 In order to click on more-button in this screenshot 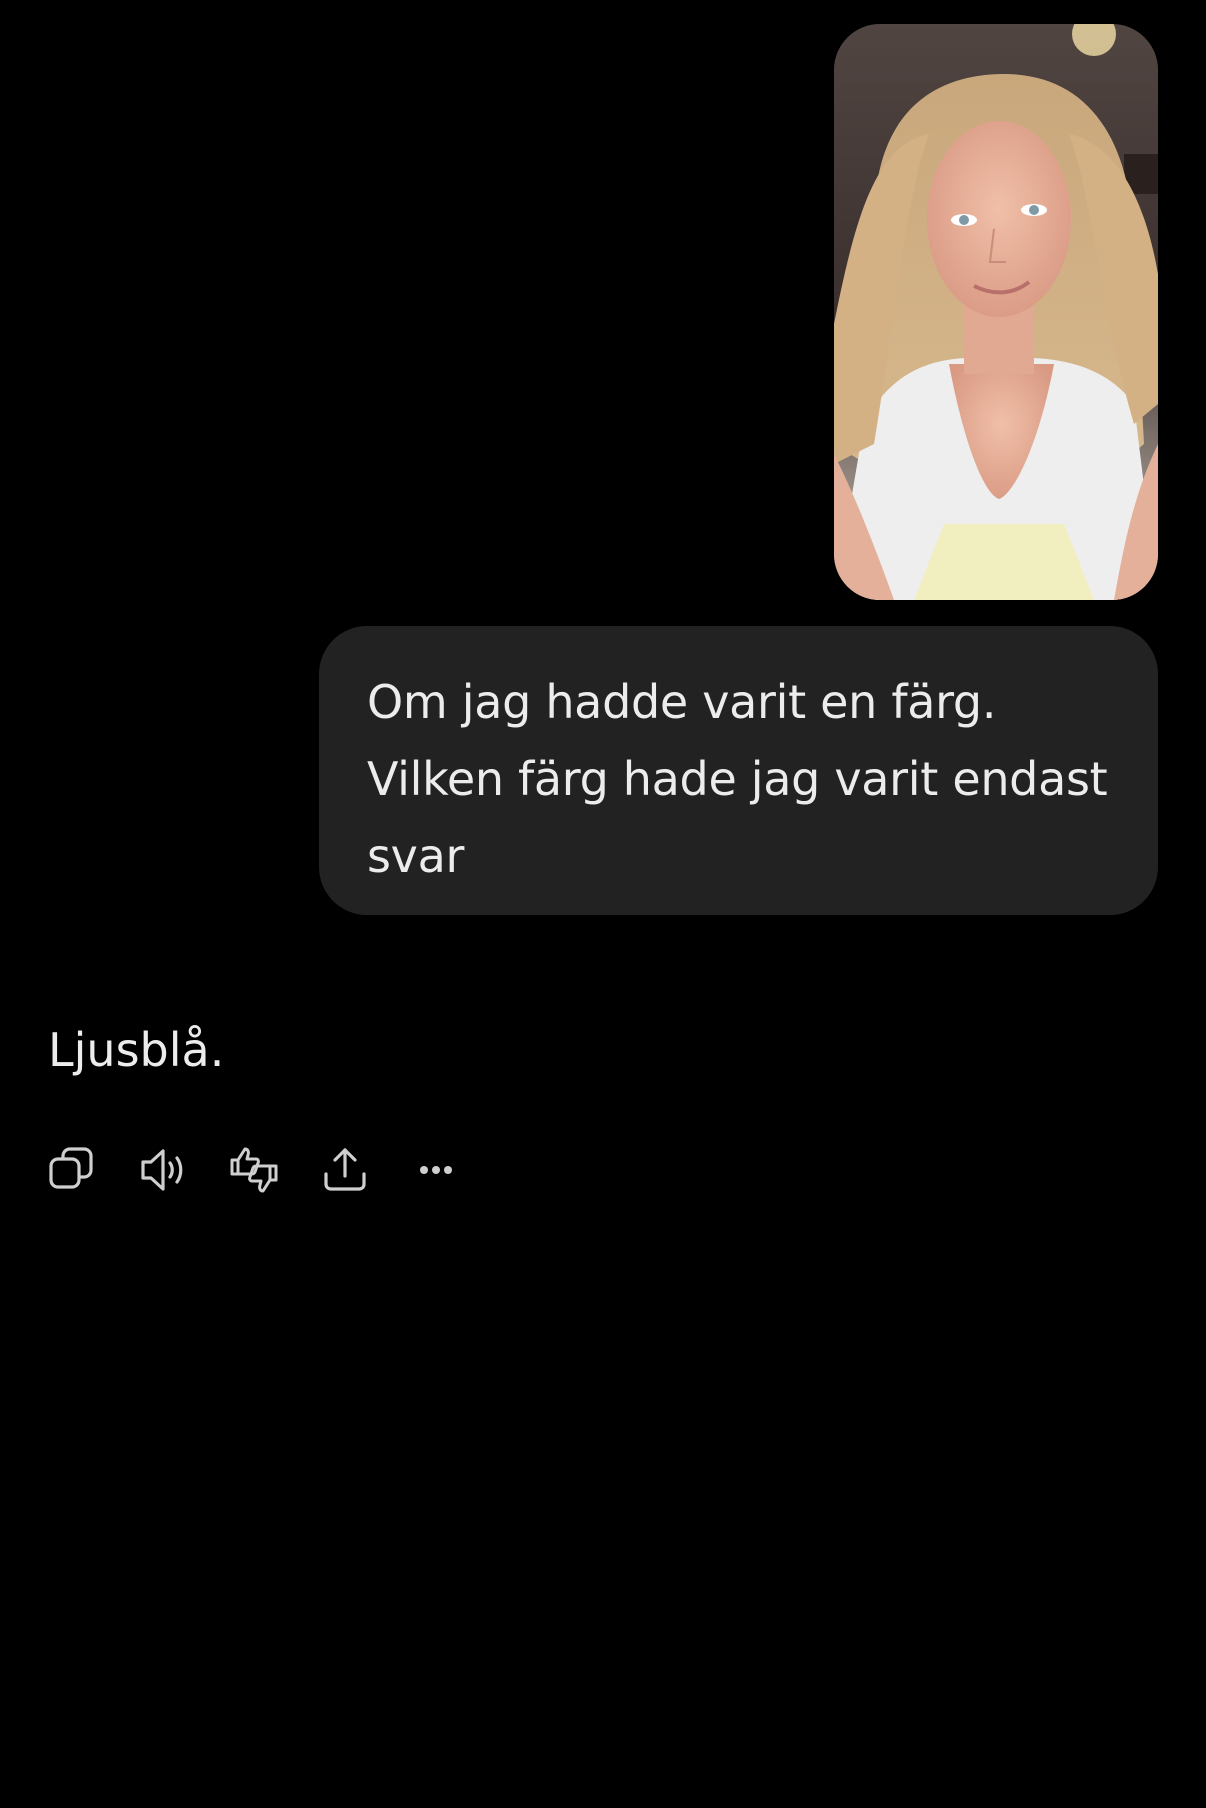, I will do `click(436, 1170)`.